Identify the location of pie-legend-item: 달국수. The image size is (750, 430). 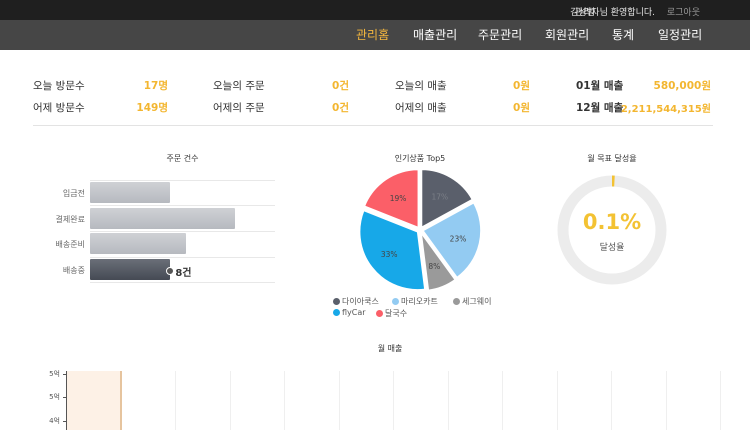
(391, 313).